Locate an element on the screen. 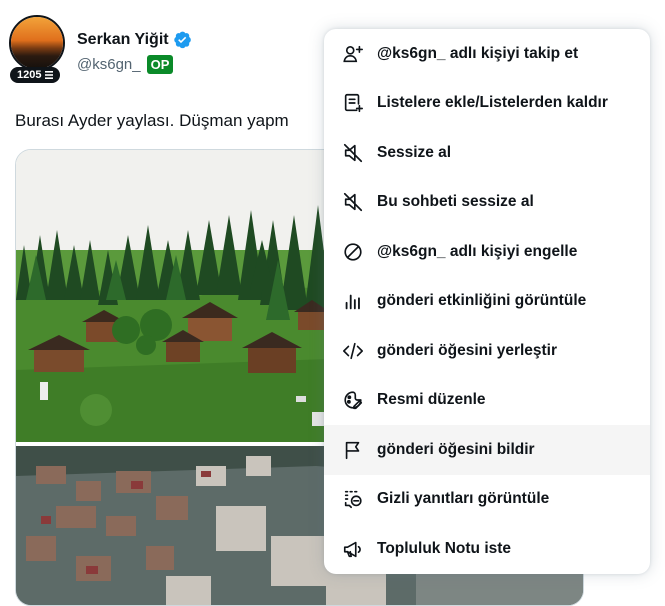  menu-item-lists: Listelere ekle/Listelerden kaldır is located at coordinates (487, 104).